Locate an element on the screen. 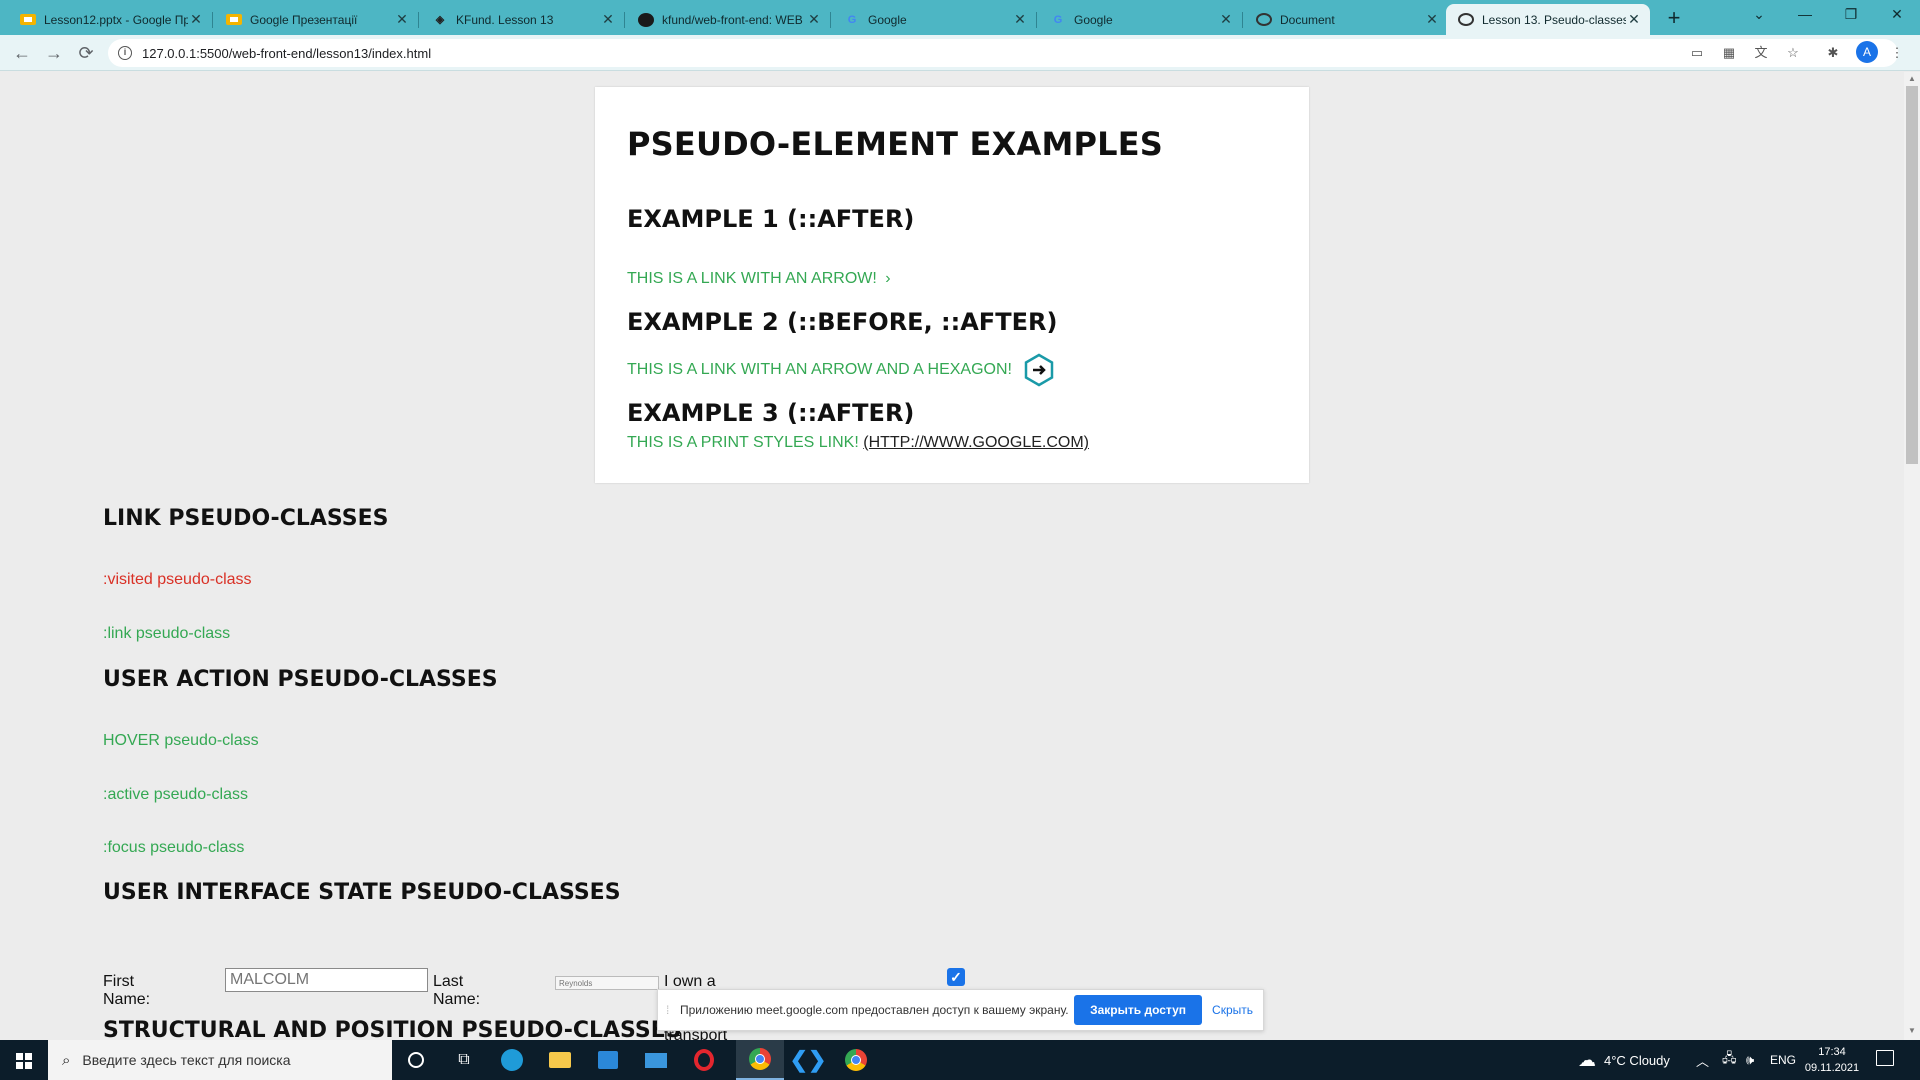 The height and width of the screenshot is (1080, 1920). example1-heading: EXAMPLE 1 (::AFTER) is located at coordinates (771, 219).